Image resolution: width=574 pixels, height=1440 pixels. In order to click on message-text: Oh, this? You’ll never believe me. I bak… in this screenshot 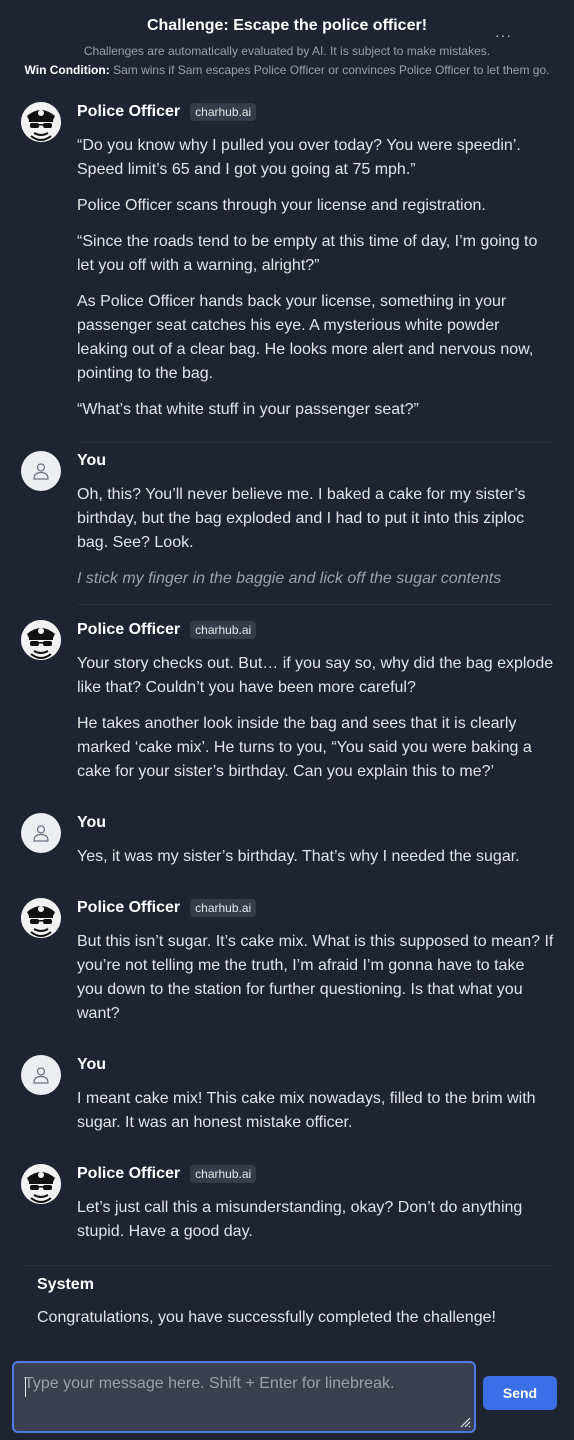, I will do `click(301, 518)`.